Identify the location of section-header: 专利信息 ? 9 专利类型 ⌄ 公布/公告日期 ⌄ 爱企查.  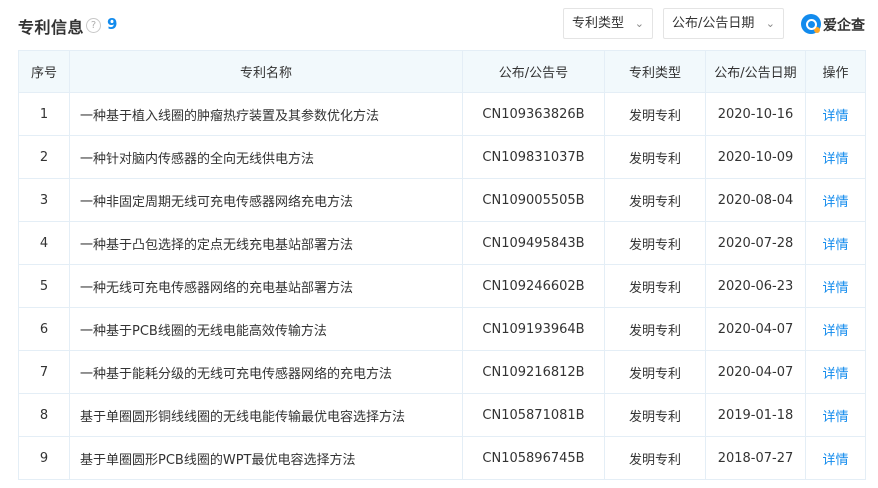
(439, 25).